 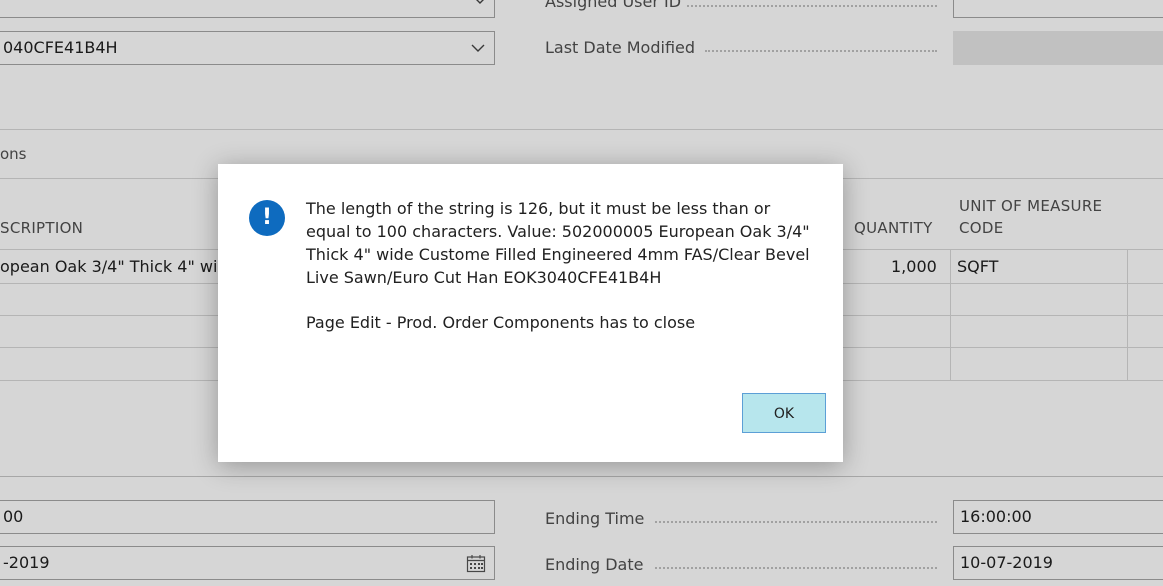 What do you see at coordinates (267, 218) in the screenshot?
I see `info-icon: !` at bounding box center [267, 218].